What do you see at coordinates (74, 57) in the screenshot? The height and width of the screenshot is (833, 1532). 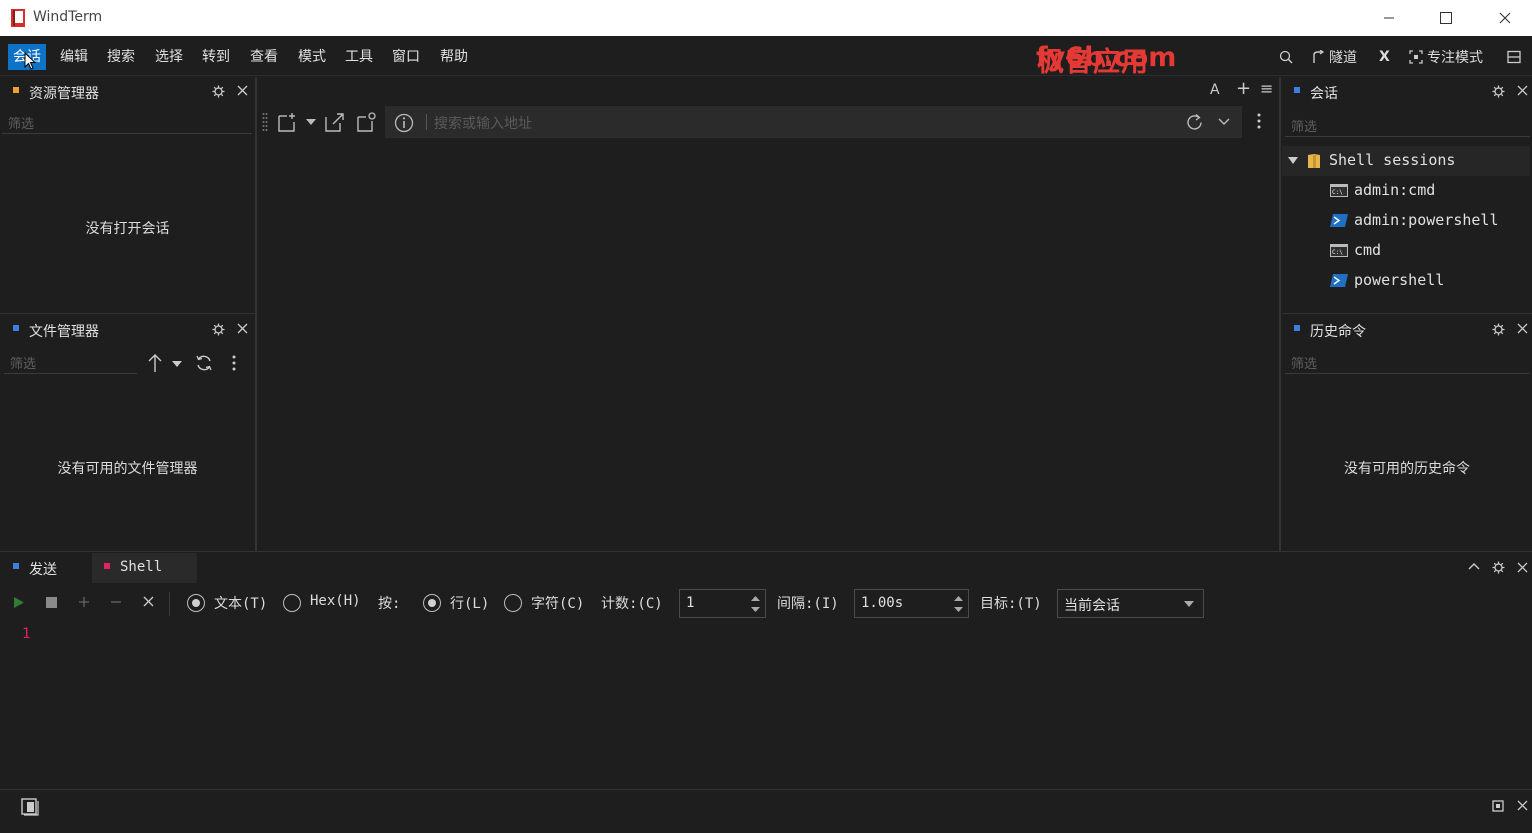 I see `menu-edit: 编辑` at bounding box center [74, 57].